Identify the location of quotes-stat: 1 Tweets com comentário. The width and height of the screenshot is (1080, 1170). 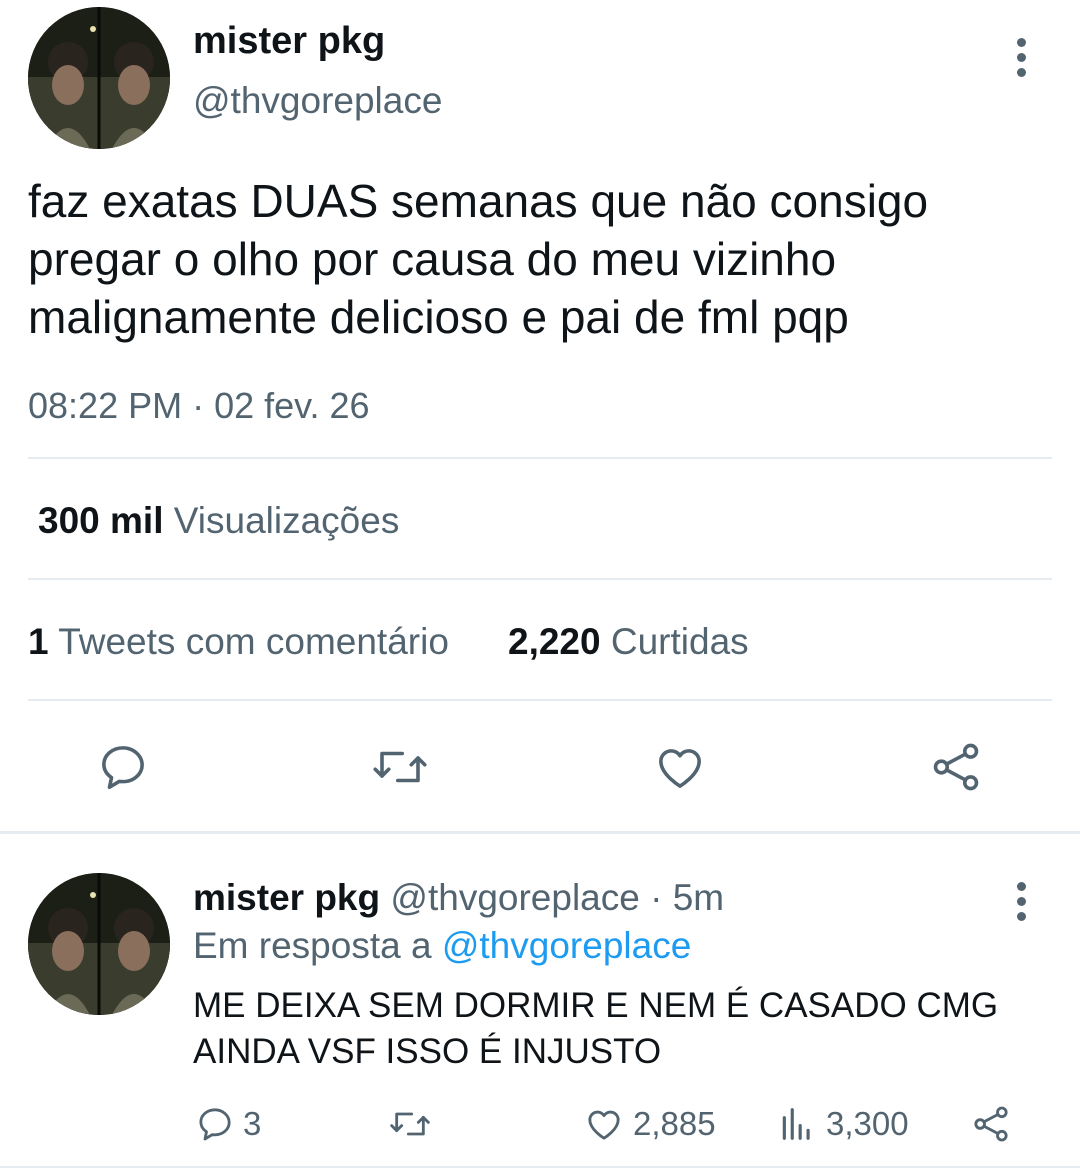
(238, 642).